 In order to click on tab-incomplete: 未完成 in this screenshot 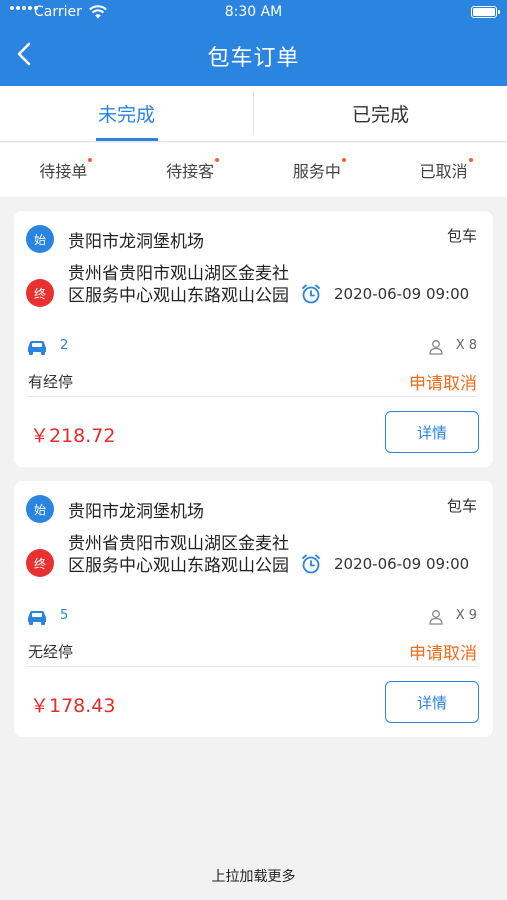, I will do `click(126, 113)`.